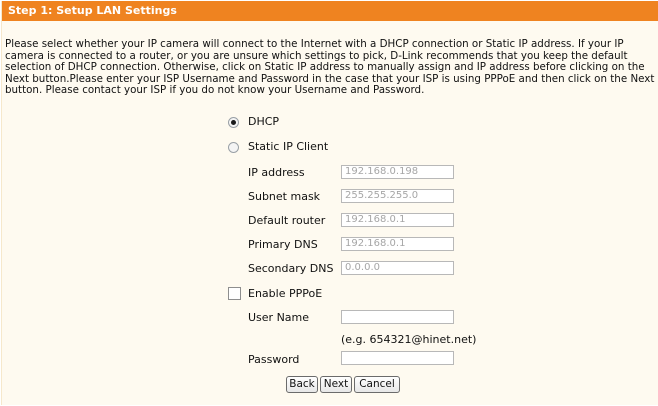 The width and height of the screenshot is (658, 406). What do you see at coordinates (330, 11) in the screenshot?
I see `step-title: Step 1: Setup LAN Settings` at bounding box center [330, 11].